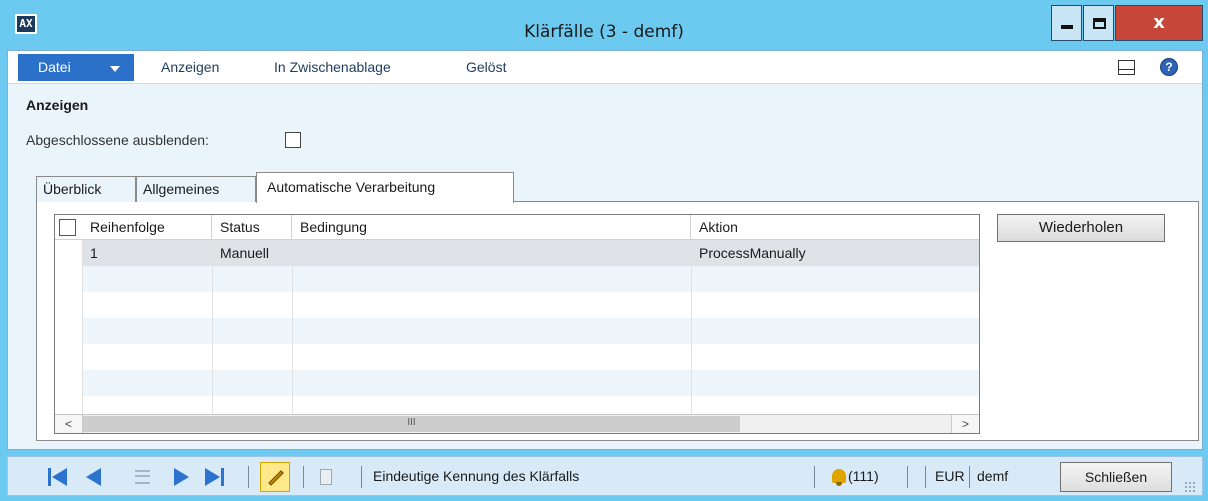 The height and width of the screenshot is (501, 1208). Describe the element at coordinates (94, 253) in the screenshot. I see `cell-reihenfolge: 1` at that location.